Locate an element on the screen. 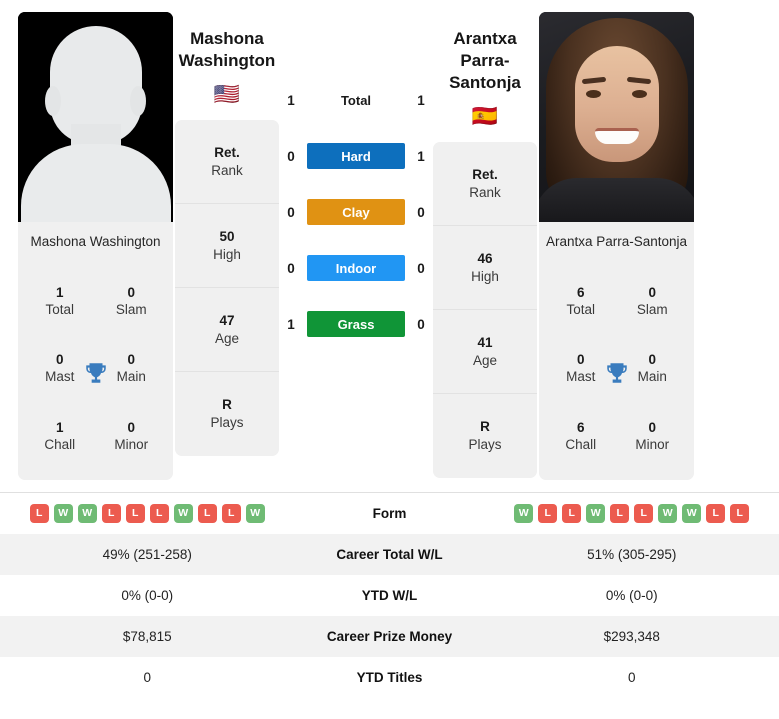 Image resolution: width=779 pixels, height=719 pixels. career-prize-money-right: $293,348 is located at coordinates (631, 636).